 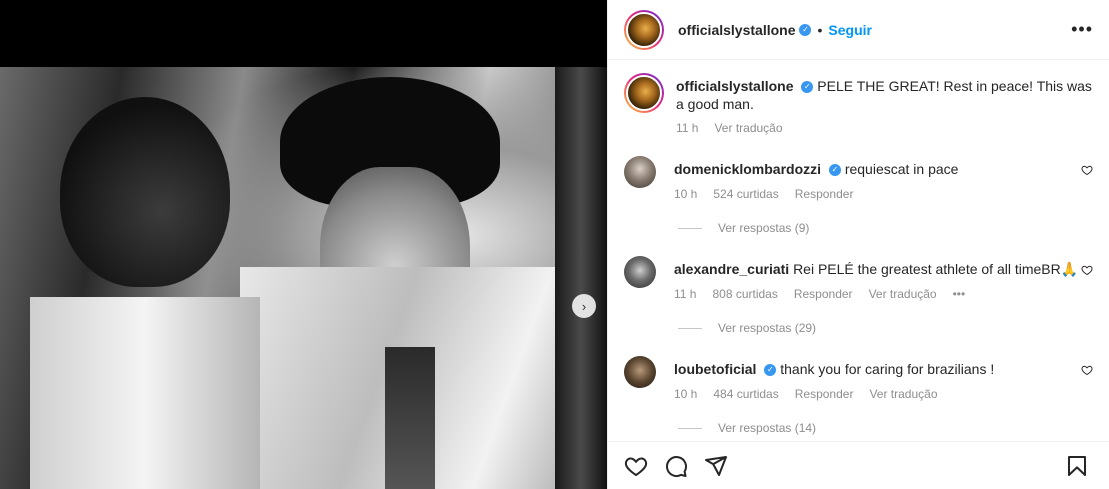 I want to click on view-replies-button: Ver respostas (9), so click(x=743, y=228).